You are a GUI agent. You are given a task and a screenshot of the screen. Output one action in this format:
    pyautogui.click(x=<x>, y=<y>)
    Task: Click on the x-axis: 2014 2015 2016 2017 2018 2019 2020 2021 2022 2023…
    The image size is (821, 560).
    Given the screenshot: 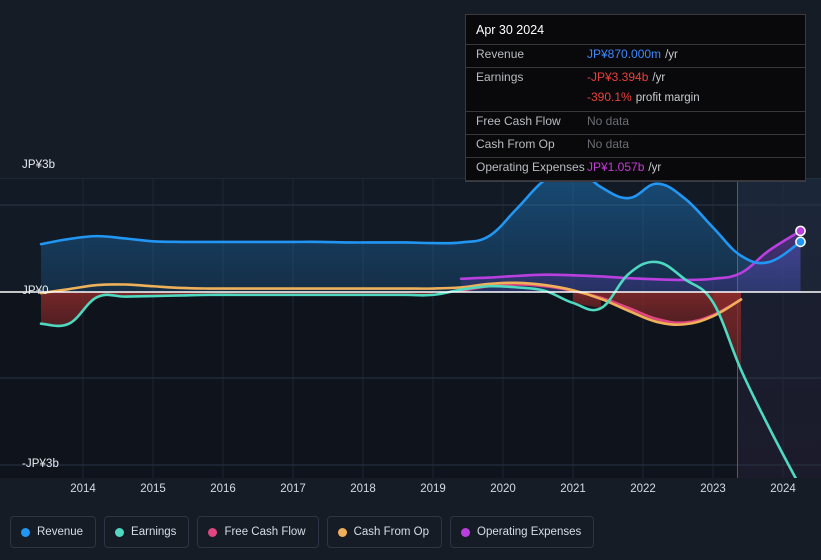 What is the action you would take?
    pyautogui.click(x=410, y=492)
    